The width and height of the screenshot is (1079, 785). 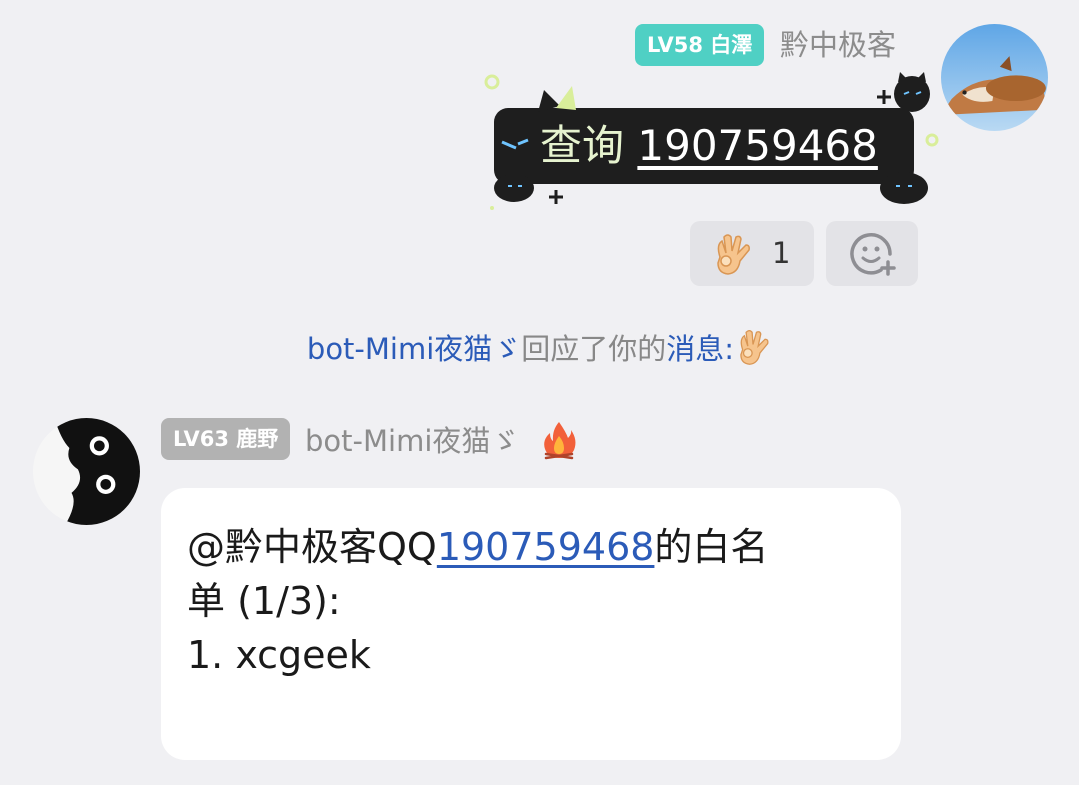 What do you see at coordinates (781, 253) in the screenshot?
I see `reaction-count: 1` at bounding box center [781, 253].